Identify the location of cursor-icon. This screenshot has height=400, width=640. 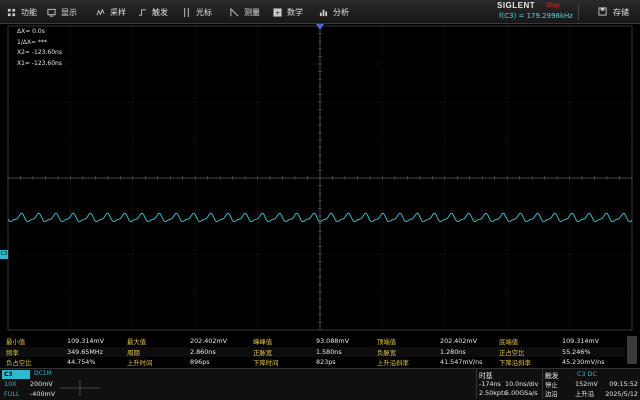
(186, 12).